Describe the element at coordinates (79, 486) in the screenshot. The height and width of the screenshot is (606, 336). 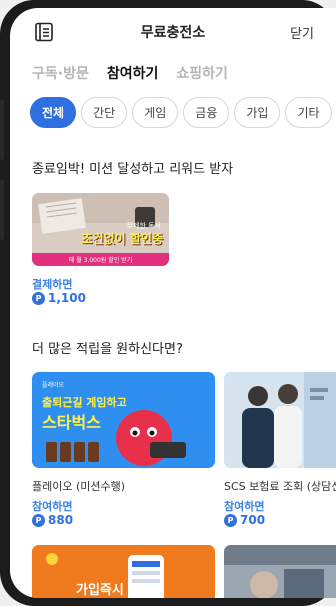
I see `offer-name: 플레이오 (미션수행)` at that location.